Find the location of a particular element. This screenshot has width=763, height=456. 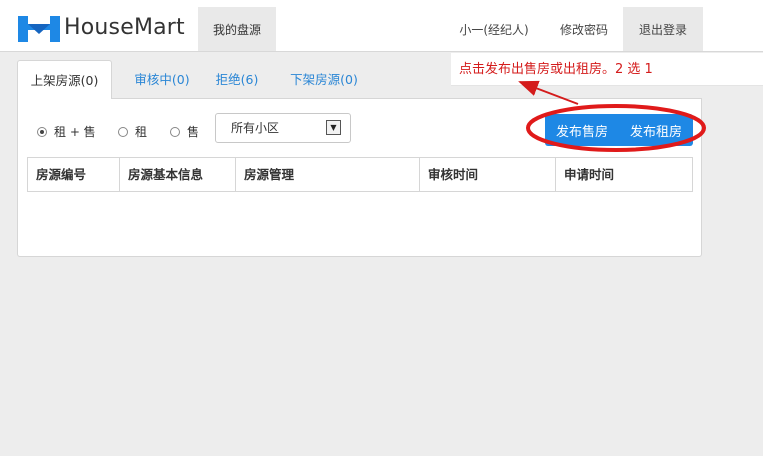

select-value: 所有小区 is located at coordinates (255, 128).